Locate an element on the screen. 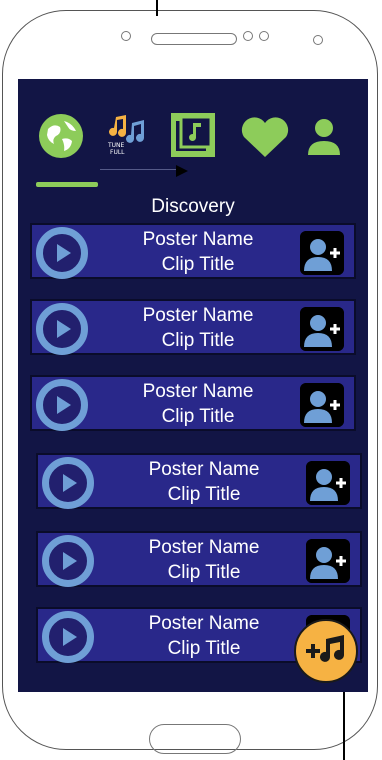  music-library-icon is located at coordinates (193, 135).